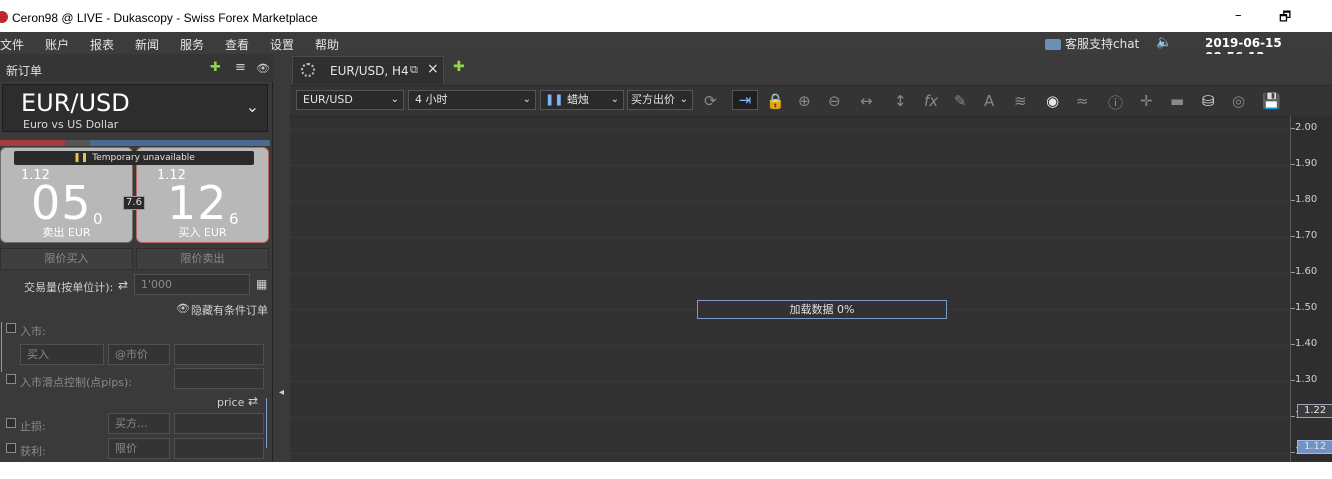 The height and width of the screenshot is (479, 1332). What do you see at coordinates (1102, 44) in the screenshot?
I see `support-chat-label: 客服支持chat` at bounding box center [1102, 44].